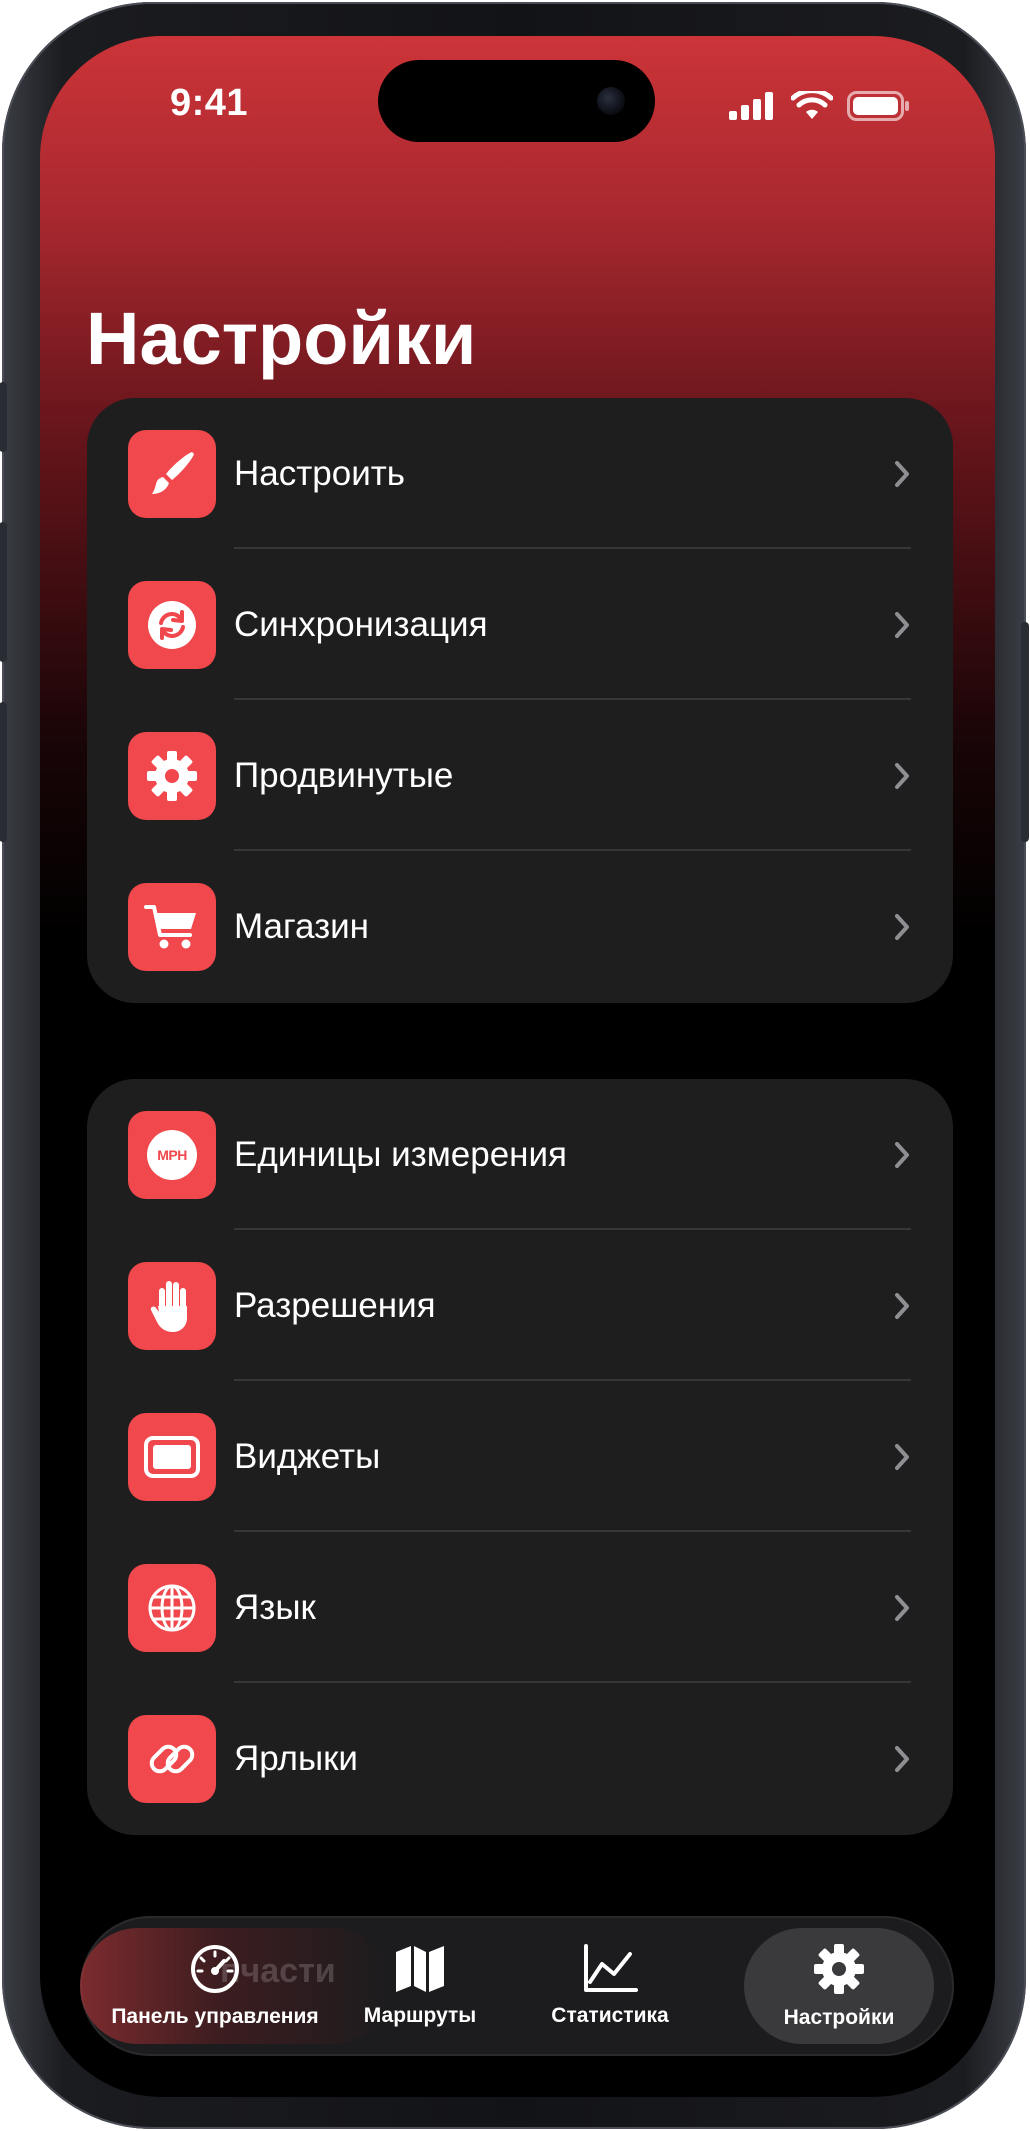  Describe the element at coordinates (307, 1456) in the screenshot. I see `settings-row-label: Виджеты` at that location.